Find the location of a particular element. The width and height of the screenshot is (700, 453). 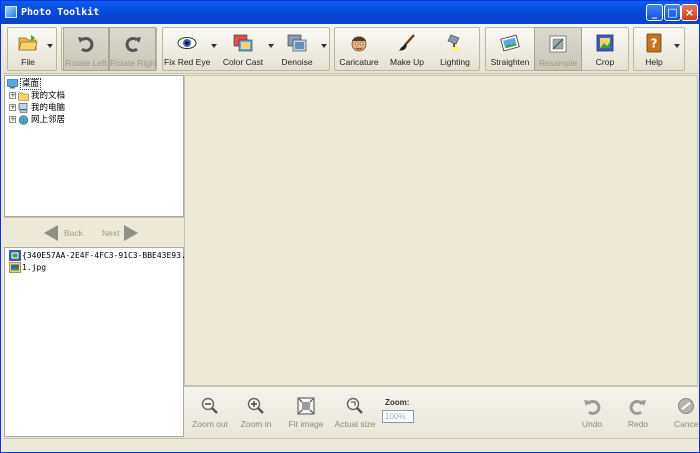

tree-root-desktop: 桌面 is located at coordinates (24, 84).